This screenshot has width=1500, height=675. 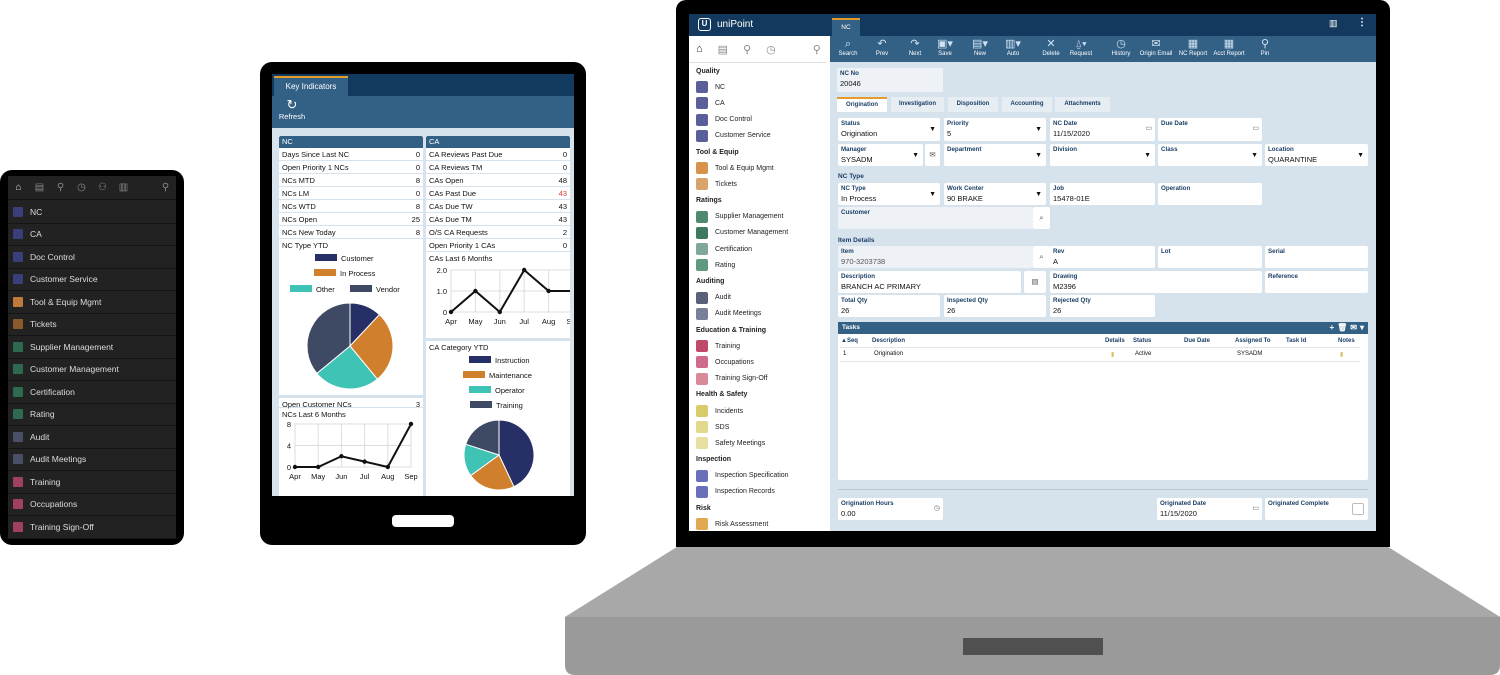 I want to click on sidebar-item: Audit, so click(x=759, y=298).